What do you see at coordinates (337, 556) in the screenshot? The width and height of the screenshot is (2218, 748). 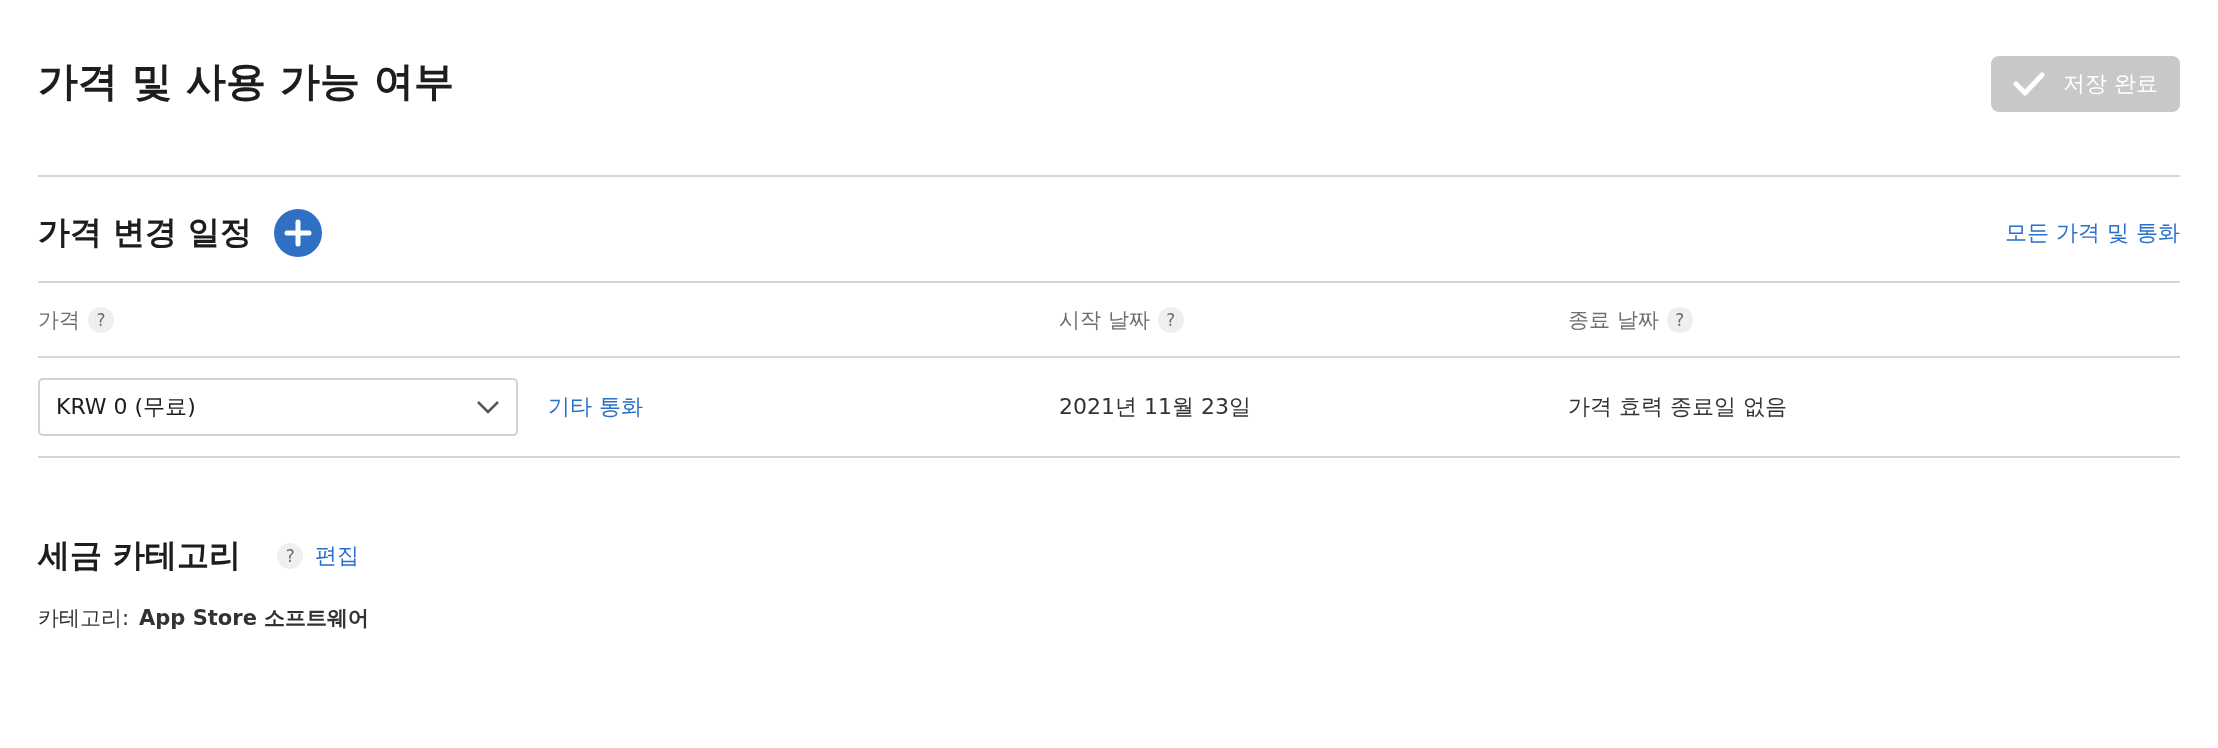 I see `edit-link: 편집` at bounding box center [337, 556].